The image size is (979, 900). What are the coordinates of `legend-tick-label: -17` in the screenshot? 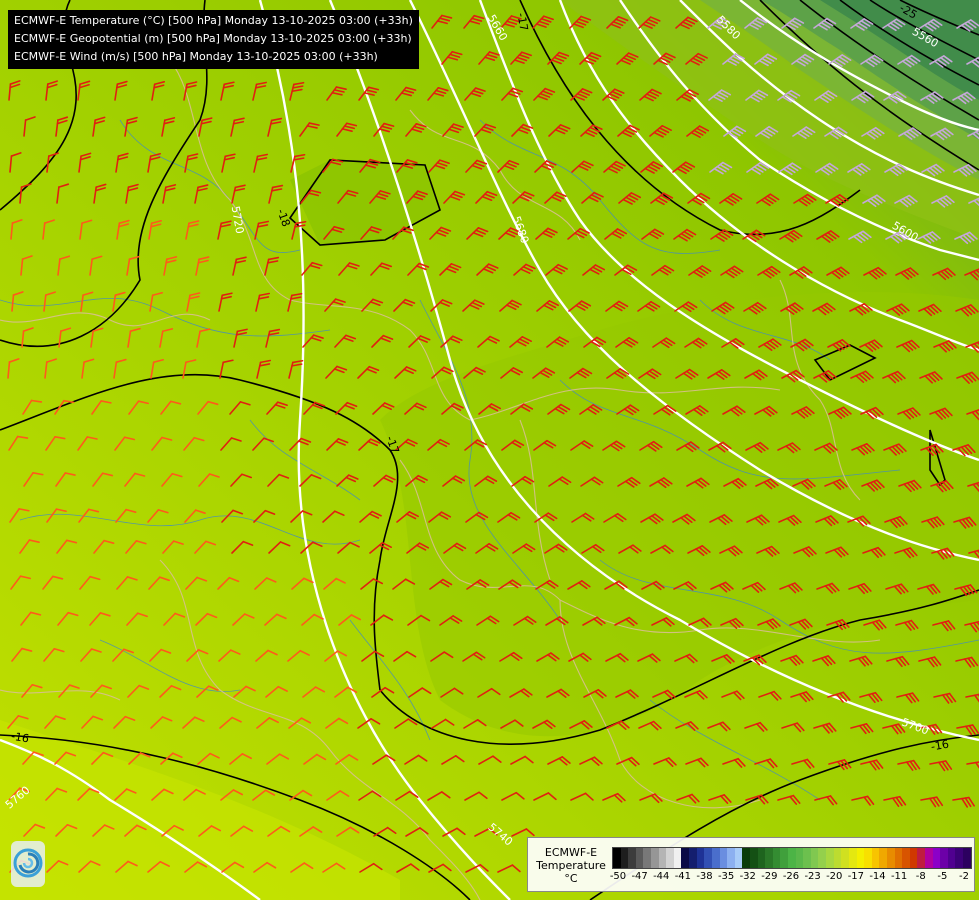 It's located at (856, 876).